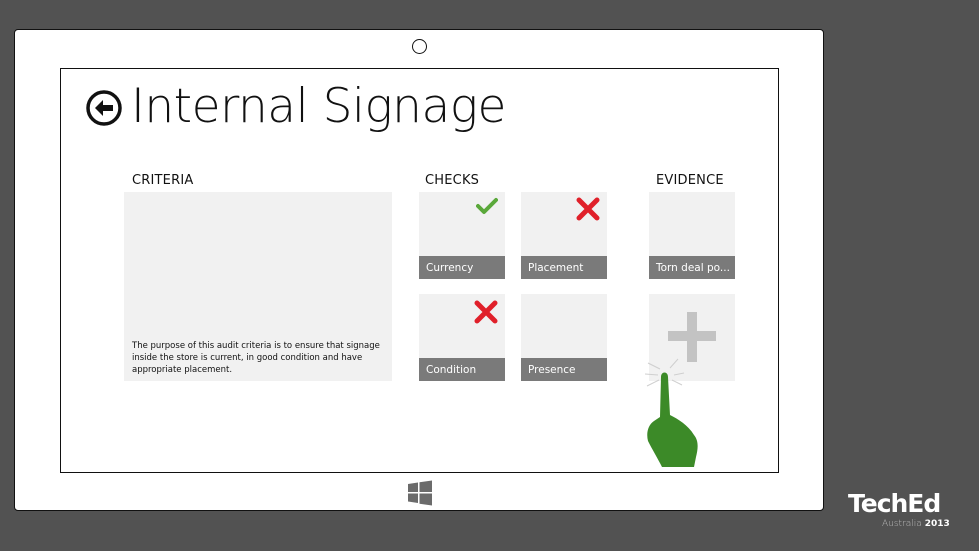  I want to click on teched-brand: TechEd, so click(894, 503).